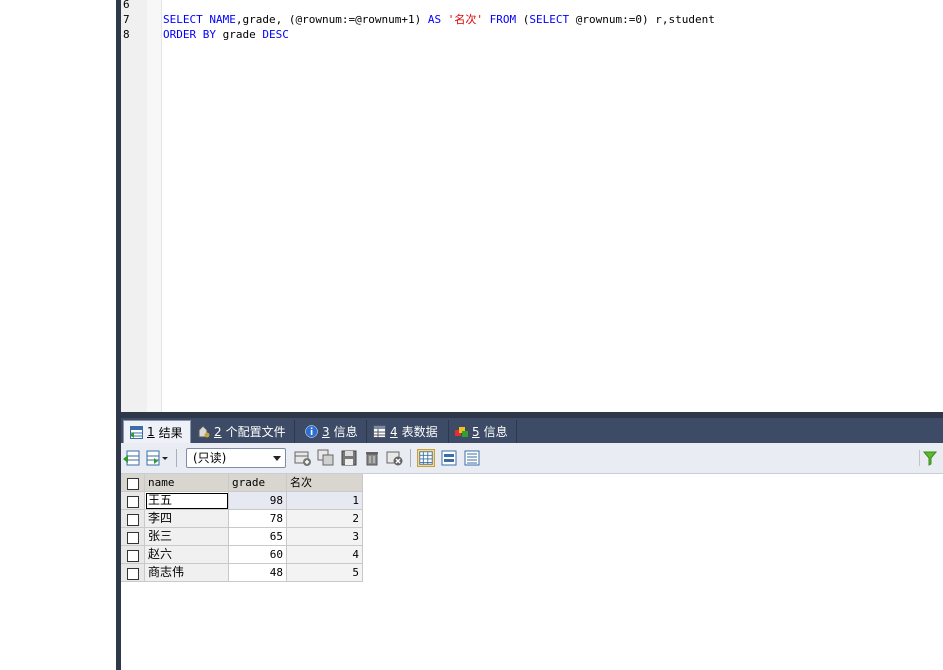  What do you see at coordinates (426, 458) in the screenshot?
I see `grid-view-icon` at bounding box center [426, 458].